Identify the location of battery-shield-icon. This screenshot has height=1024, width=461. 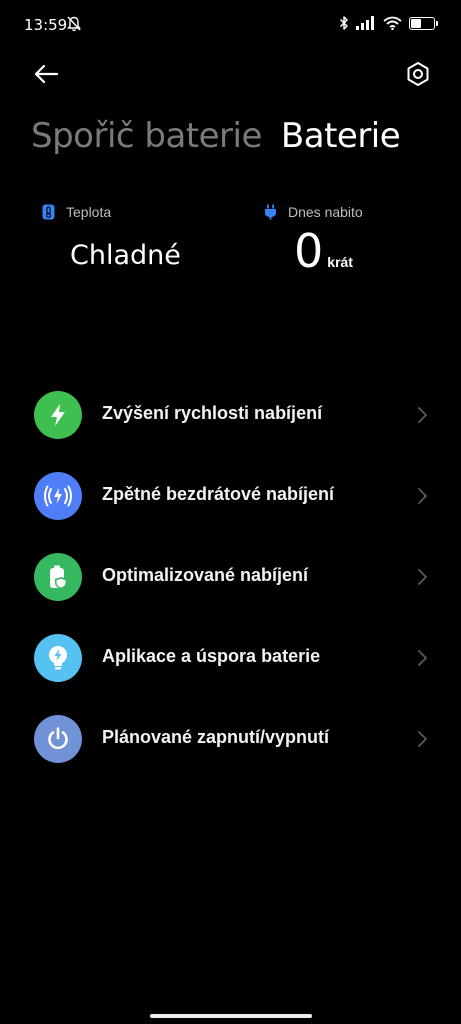
(58, 577).